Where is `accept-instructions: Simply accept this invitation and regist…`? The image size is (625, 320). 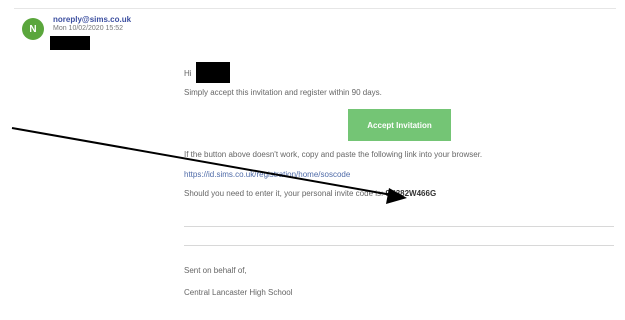 accept-instructions: Simply accept this invitation and regist… is located at coordinates (283, 92).